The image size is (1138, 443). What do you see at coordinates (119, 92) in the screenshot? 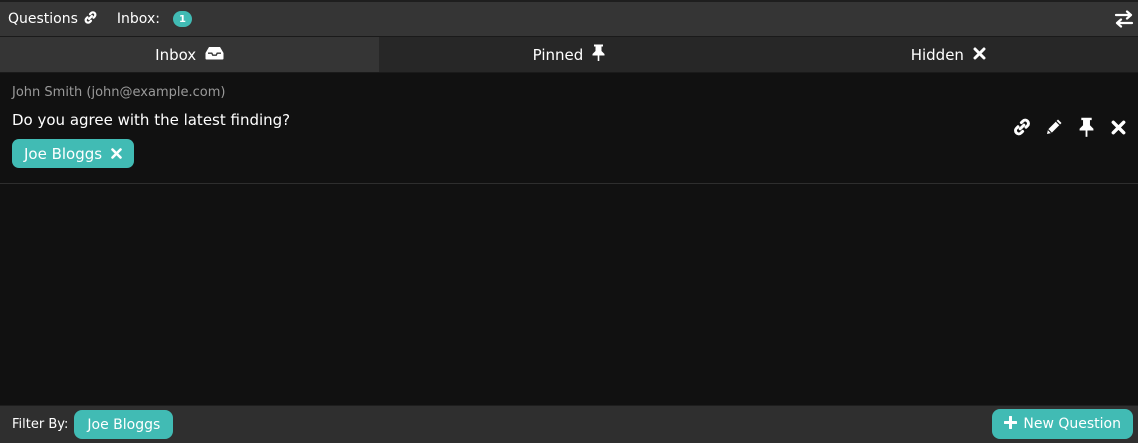
I see `question-author: John Smith (john@example.com)` at bounding box center [119, 92].